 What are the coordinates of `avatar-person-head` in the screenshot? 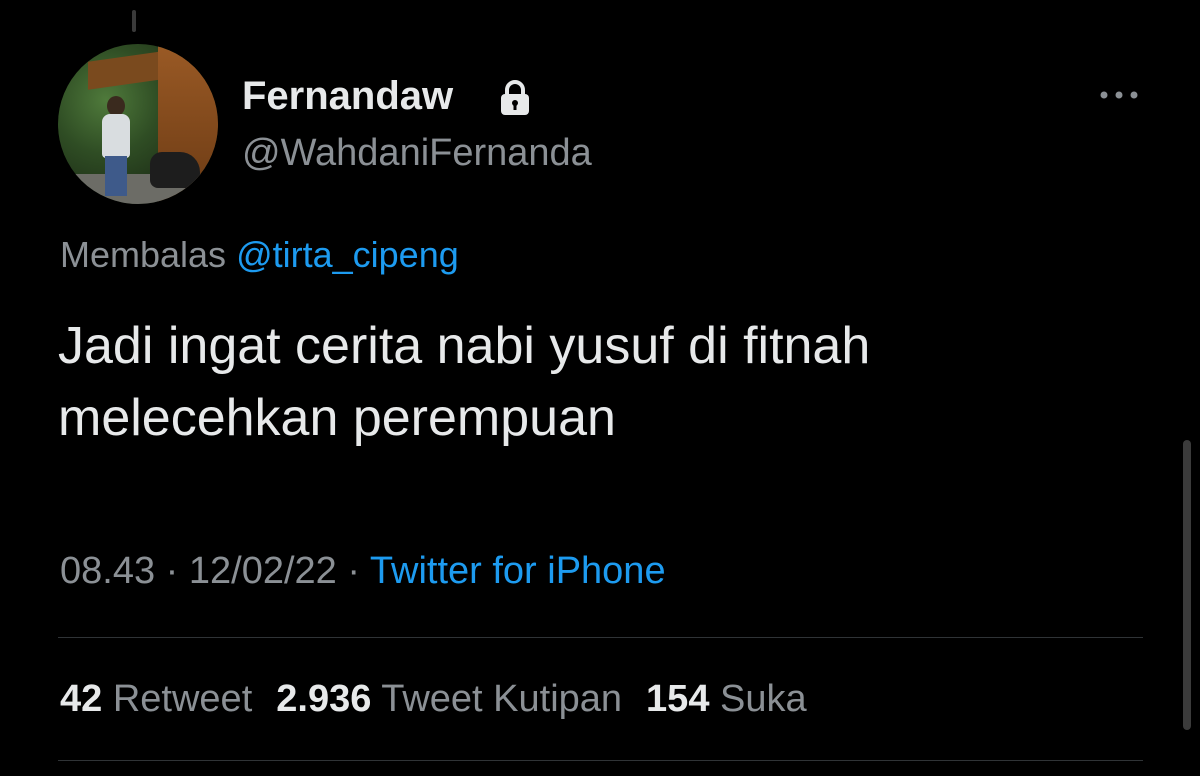 It's located at (116, 106).